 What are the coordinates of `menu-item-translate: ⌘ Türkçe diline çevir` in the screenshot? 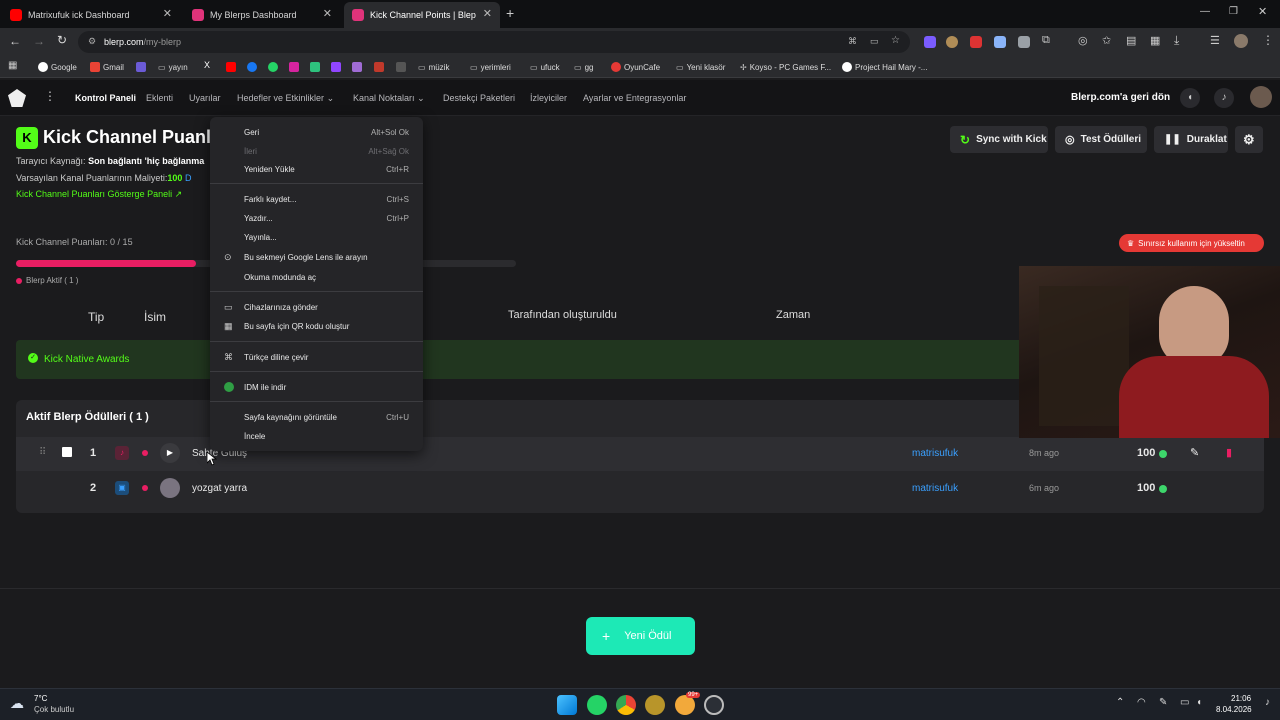 It's located at (316, 357).